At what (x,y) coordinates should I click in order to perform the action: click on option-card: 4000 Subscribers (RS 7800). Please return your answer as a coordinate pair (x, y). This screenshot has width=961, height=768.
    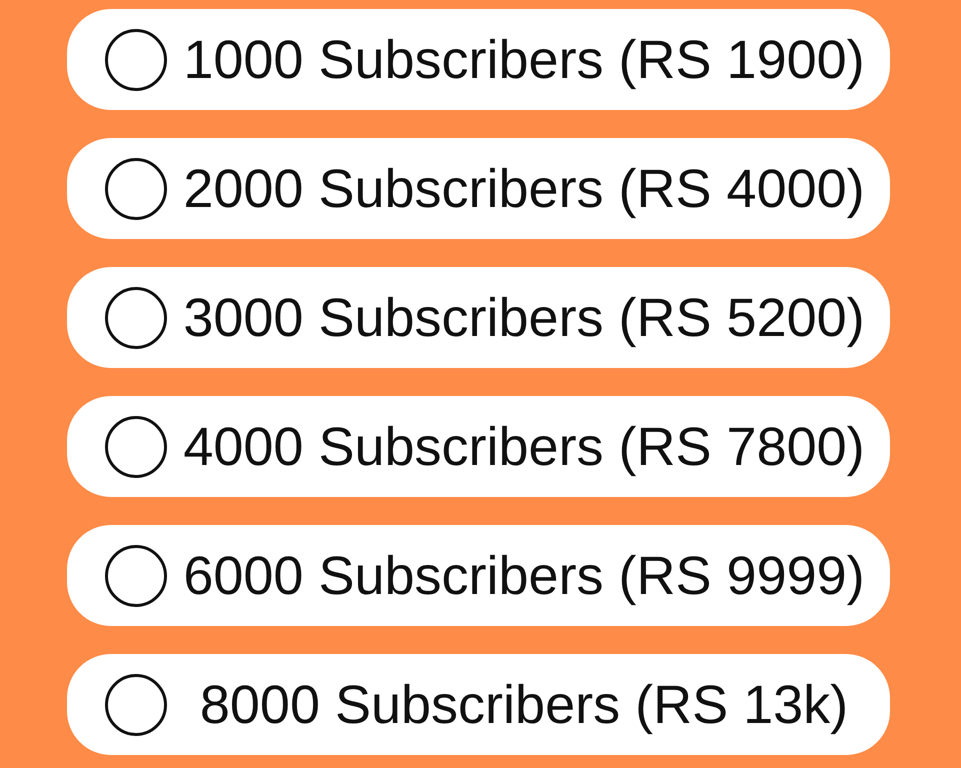
    Looking at the image, I should click on (478, 446).